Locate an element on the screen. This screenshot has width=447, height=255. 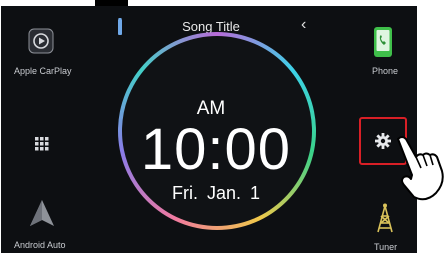
grid-menu-icon is located at coordinates (42, 144).